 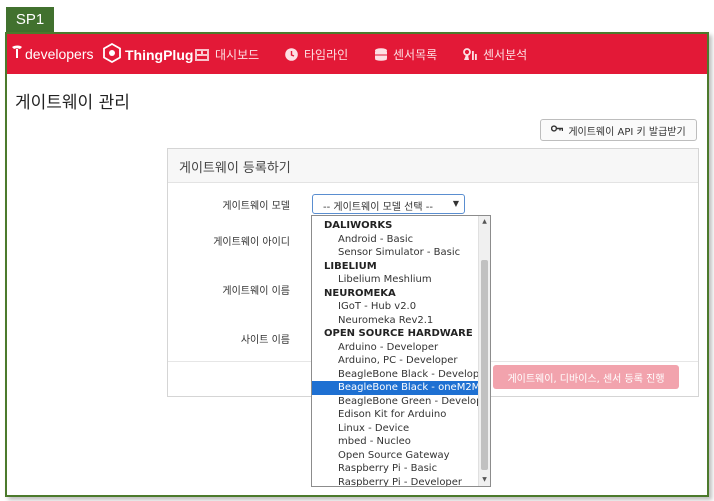 I want to click on nav-sensor-analysis: 센서분석, so click(x=495, y=54).